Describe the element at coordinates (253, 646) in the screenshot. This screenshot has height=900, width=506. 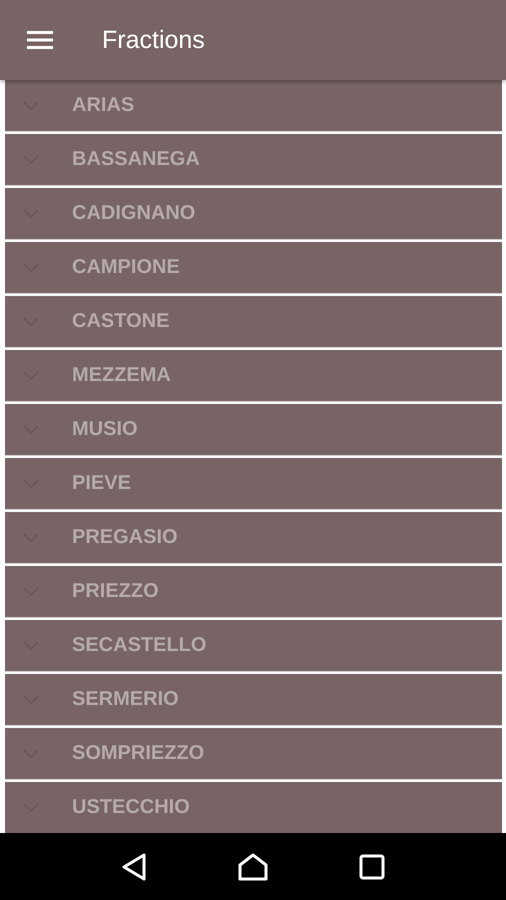
I see `list-item: SECASTELLO` at that location.